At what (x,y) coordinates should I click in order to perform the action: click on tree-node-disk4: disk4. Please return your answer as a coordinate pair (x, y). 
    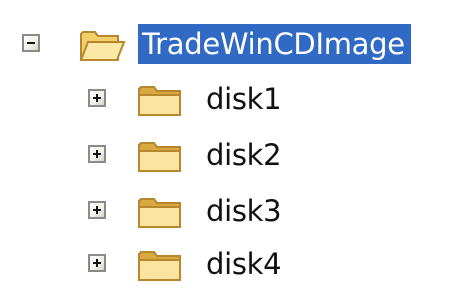
    Looking at the image, I should click on (150, 266).